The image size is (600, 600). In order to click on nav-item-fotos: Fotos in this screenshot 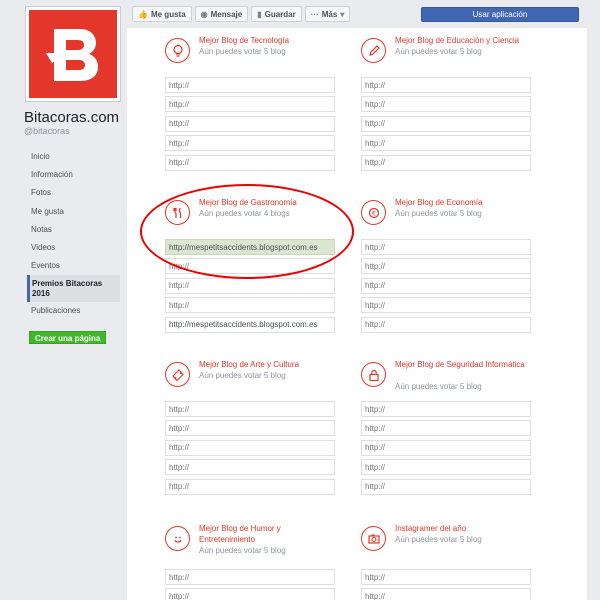, I will do `click(73, 193)`.